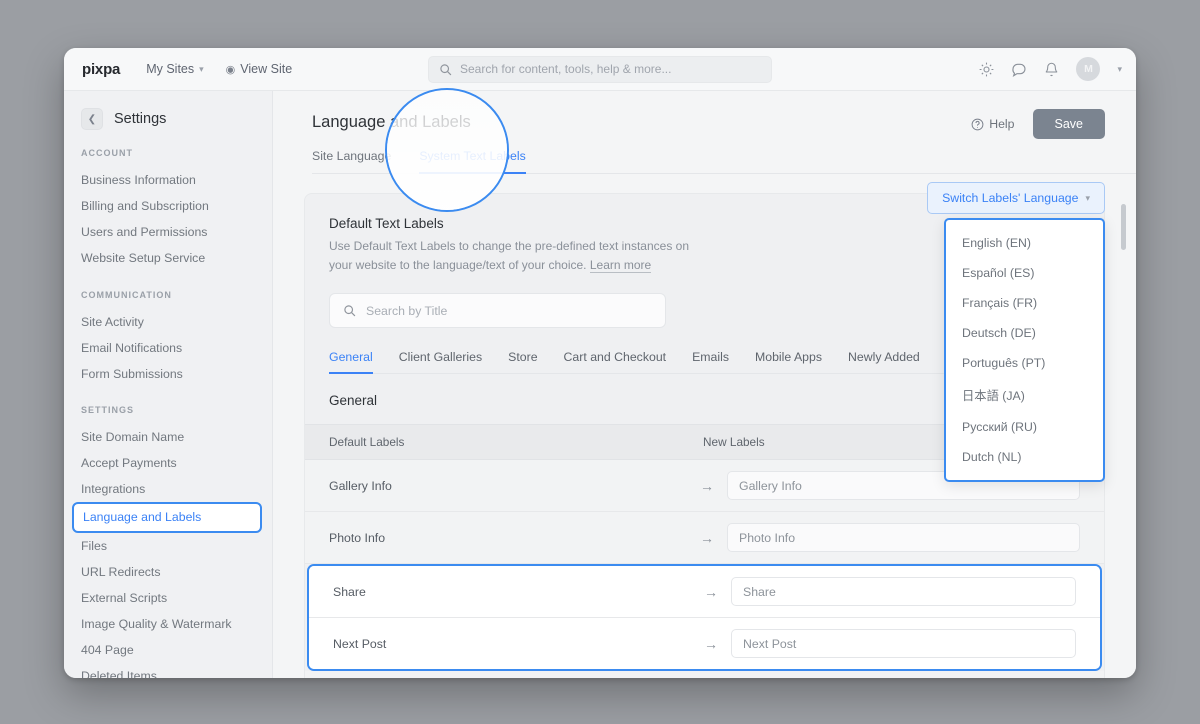  I want to click on tab-mobile-apps: Mobile Apps, so click(788, 362).